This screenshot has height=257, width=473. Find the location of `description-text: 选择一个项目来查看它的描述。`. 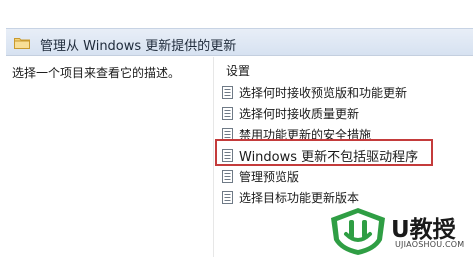

description-text: 选择一个项目来查看它的描述。 is located at coordinates (96, 73).